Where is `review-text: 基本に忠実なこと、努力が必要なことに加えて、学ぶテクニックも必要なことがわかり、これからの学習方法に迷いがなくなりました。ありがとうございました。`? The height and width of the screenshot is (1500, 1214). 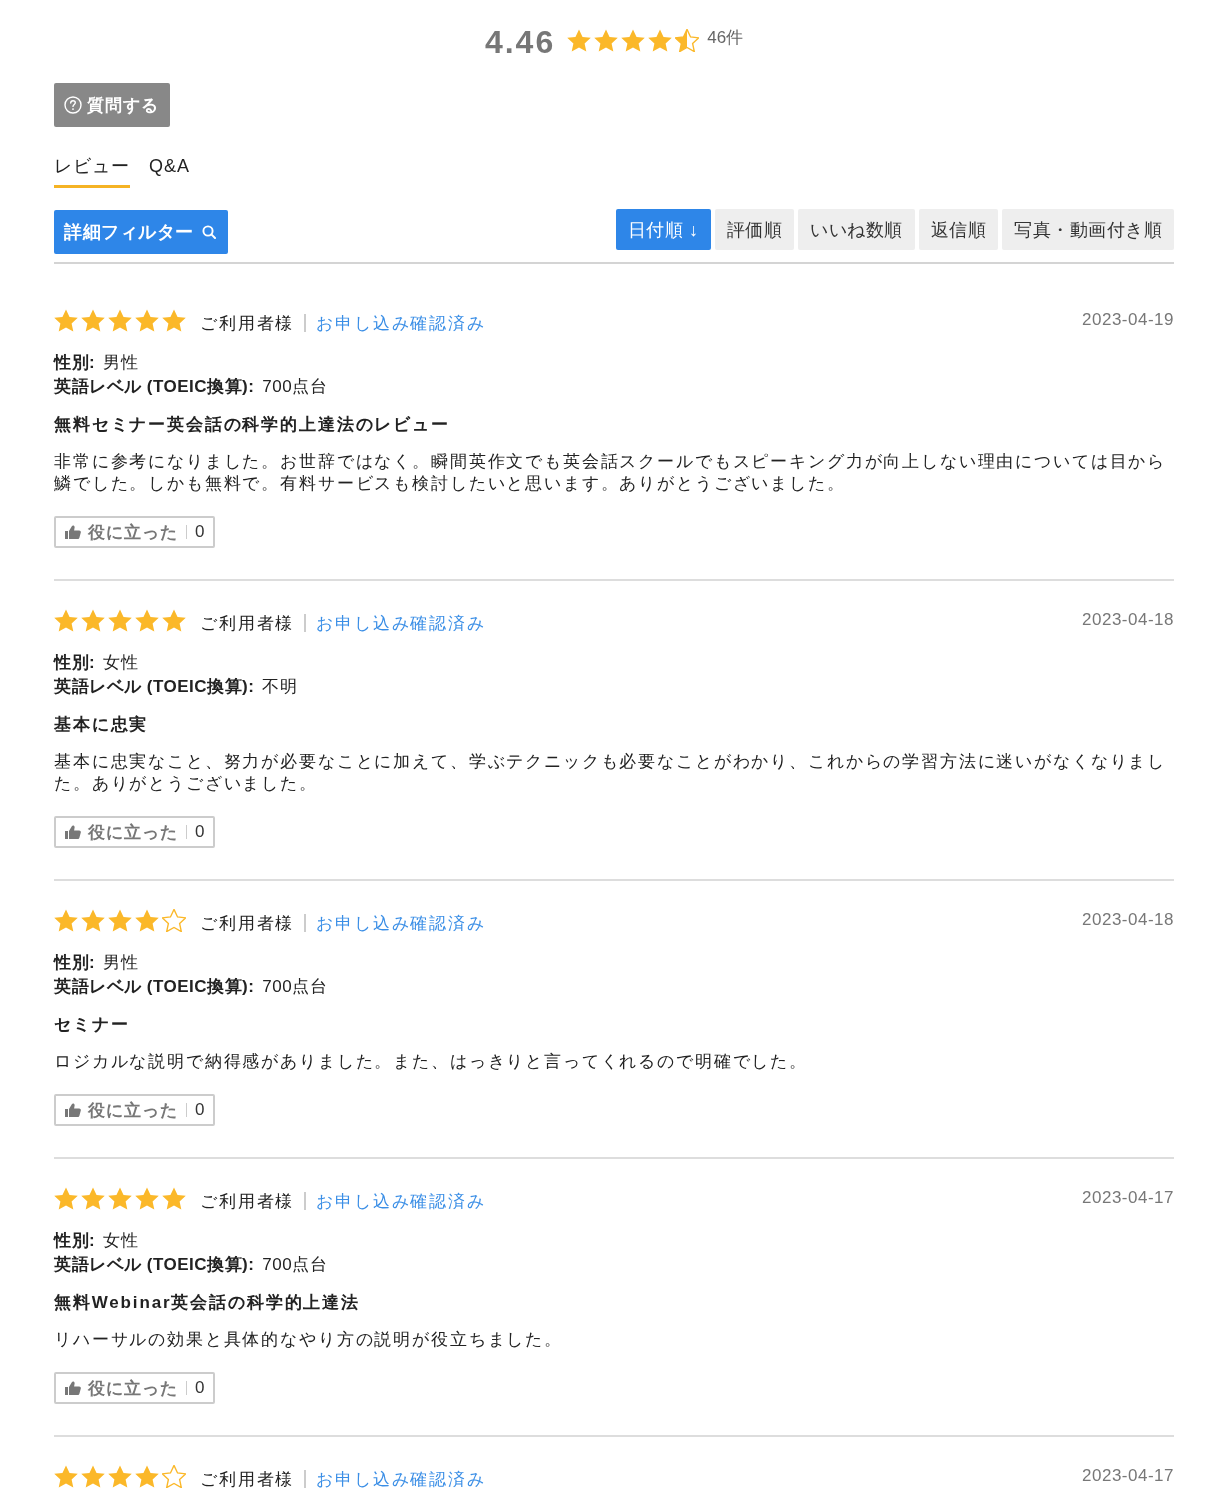 review-text: 基本に忠実なこと、努力が必要なことに加えて、学ぶテクニックも必要なことがわかり、これからの学習方法に迷いがなくなりました。ありがとうございました。 is located at coordinates (611, 773).